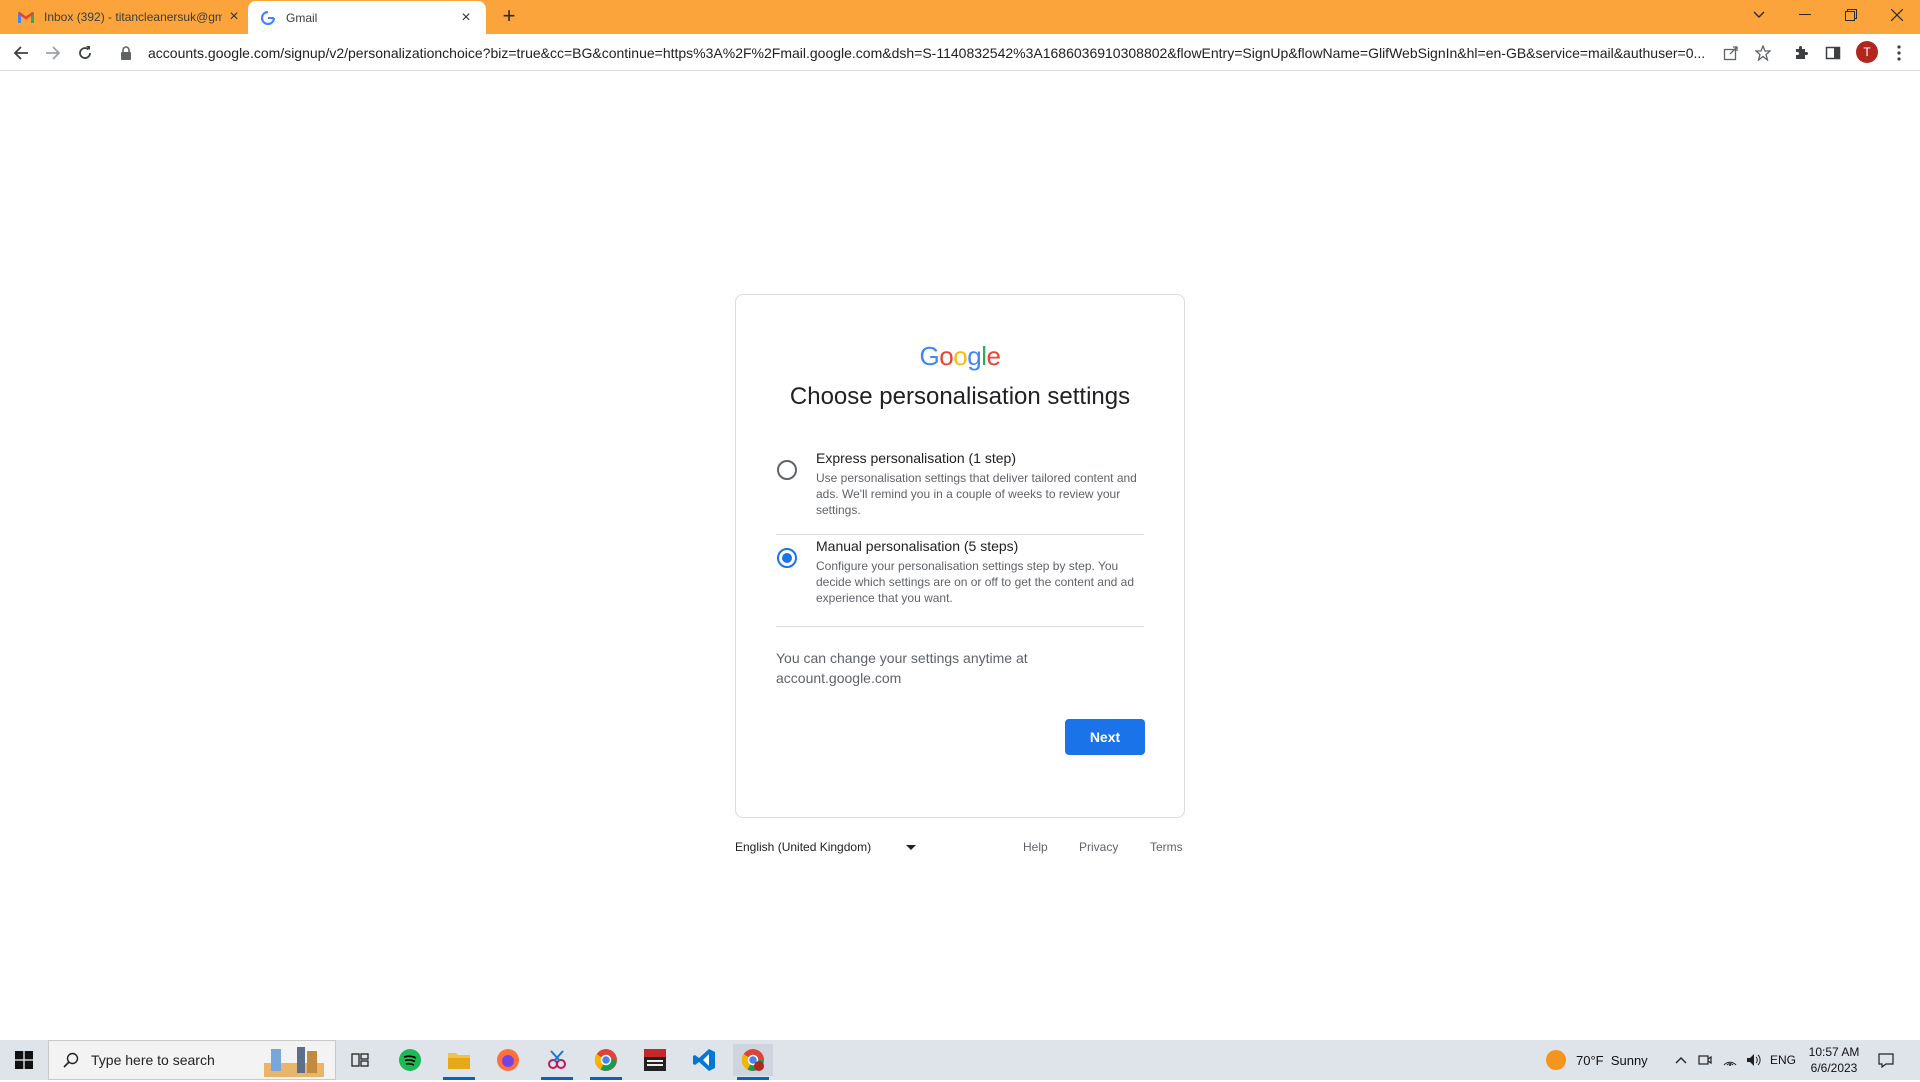 The image size is (1920, 1082). Describe the element at coordinates (704, 1060) in the screenshot. I see `vscode-icon` at that location.